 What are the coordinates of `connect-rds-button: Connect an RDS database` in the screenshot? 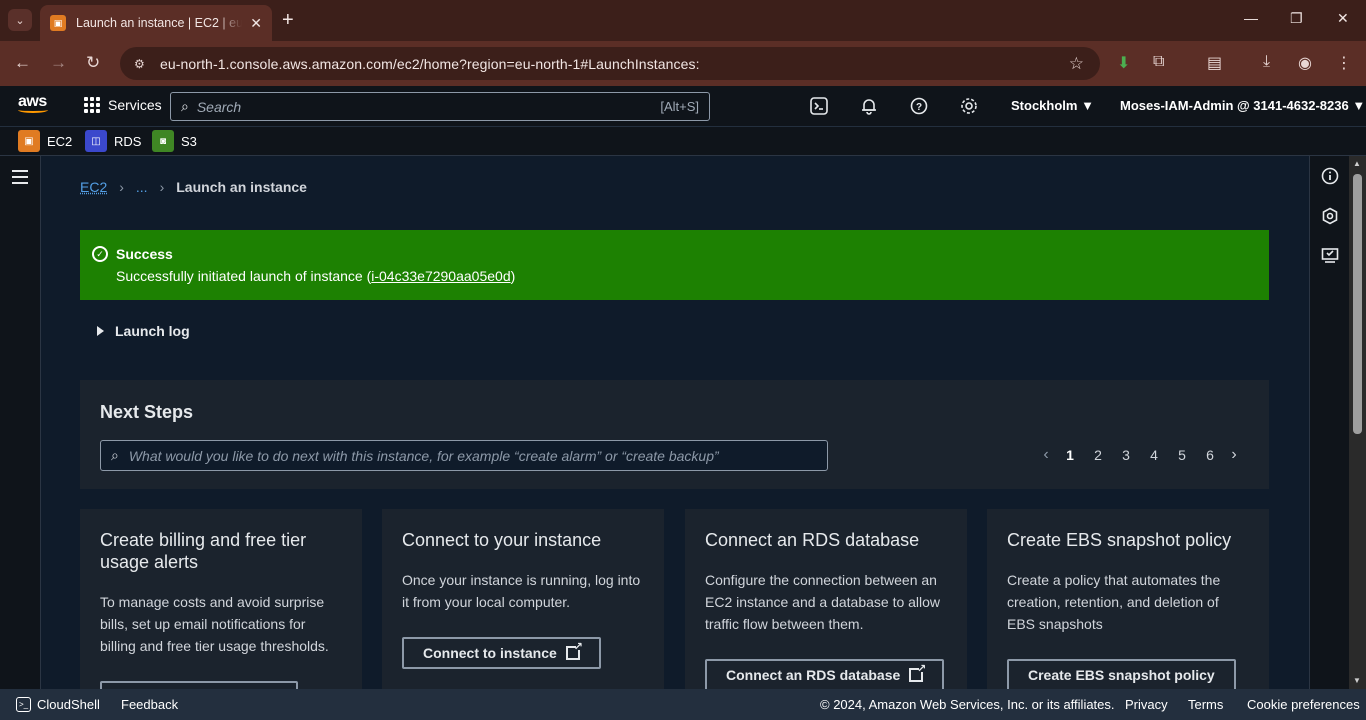 It's located at (825, 674).